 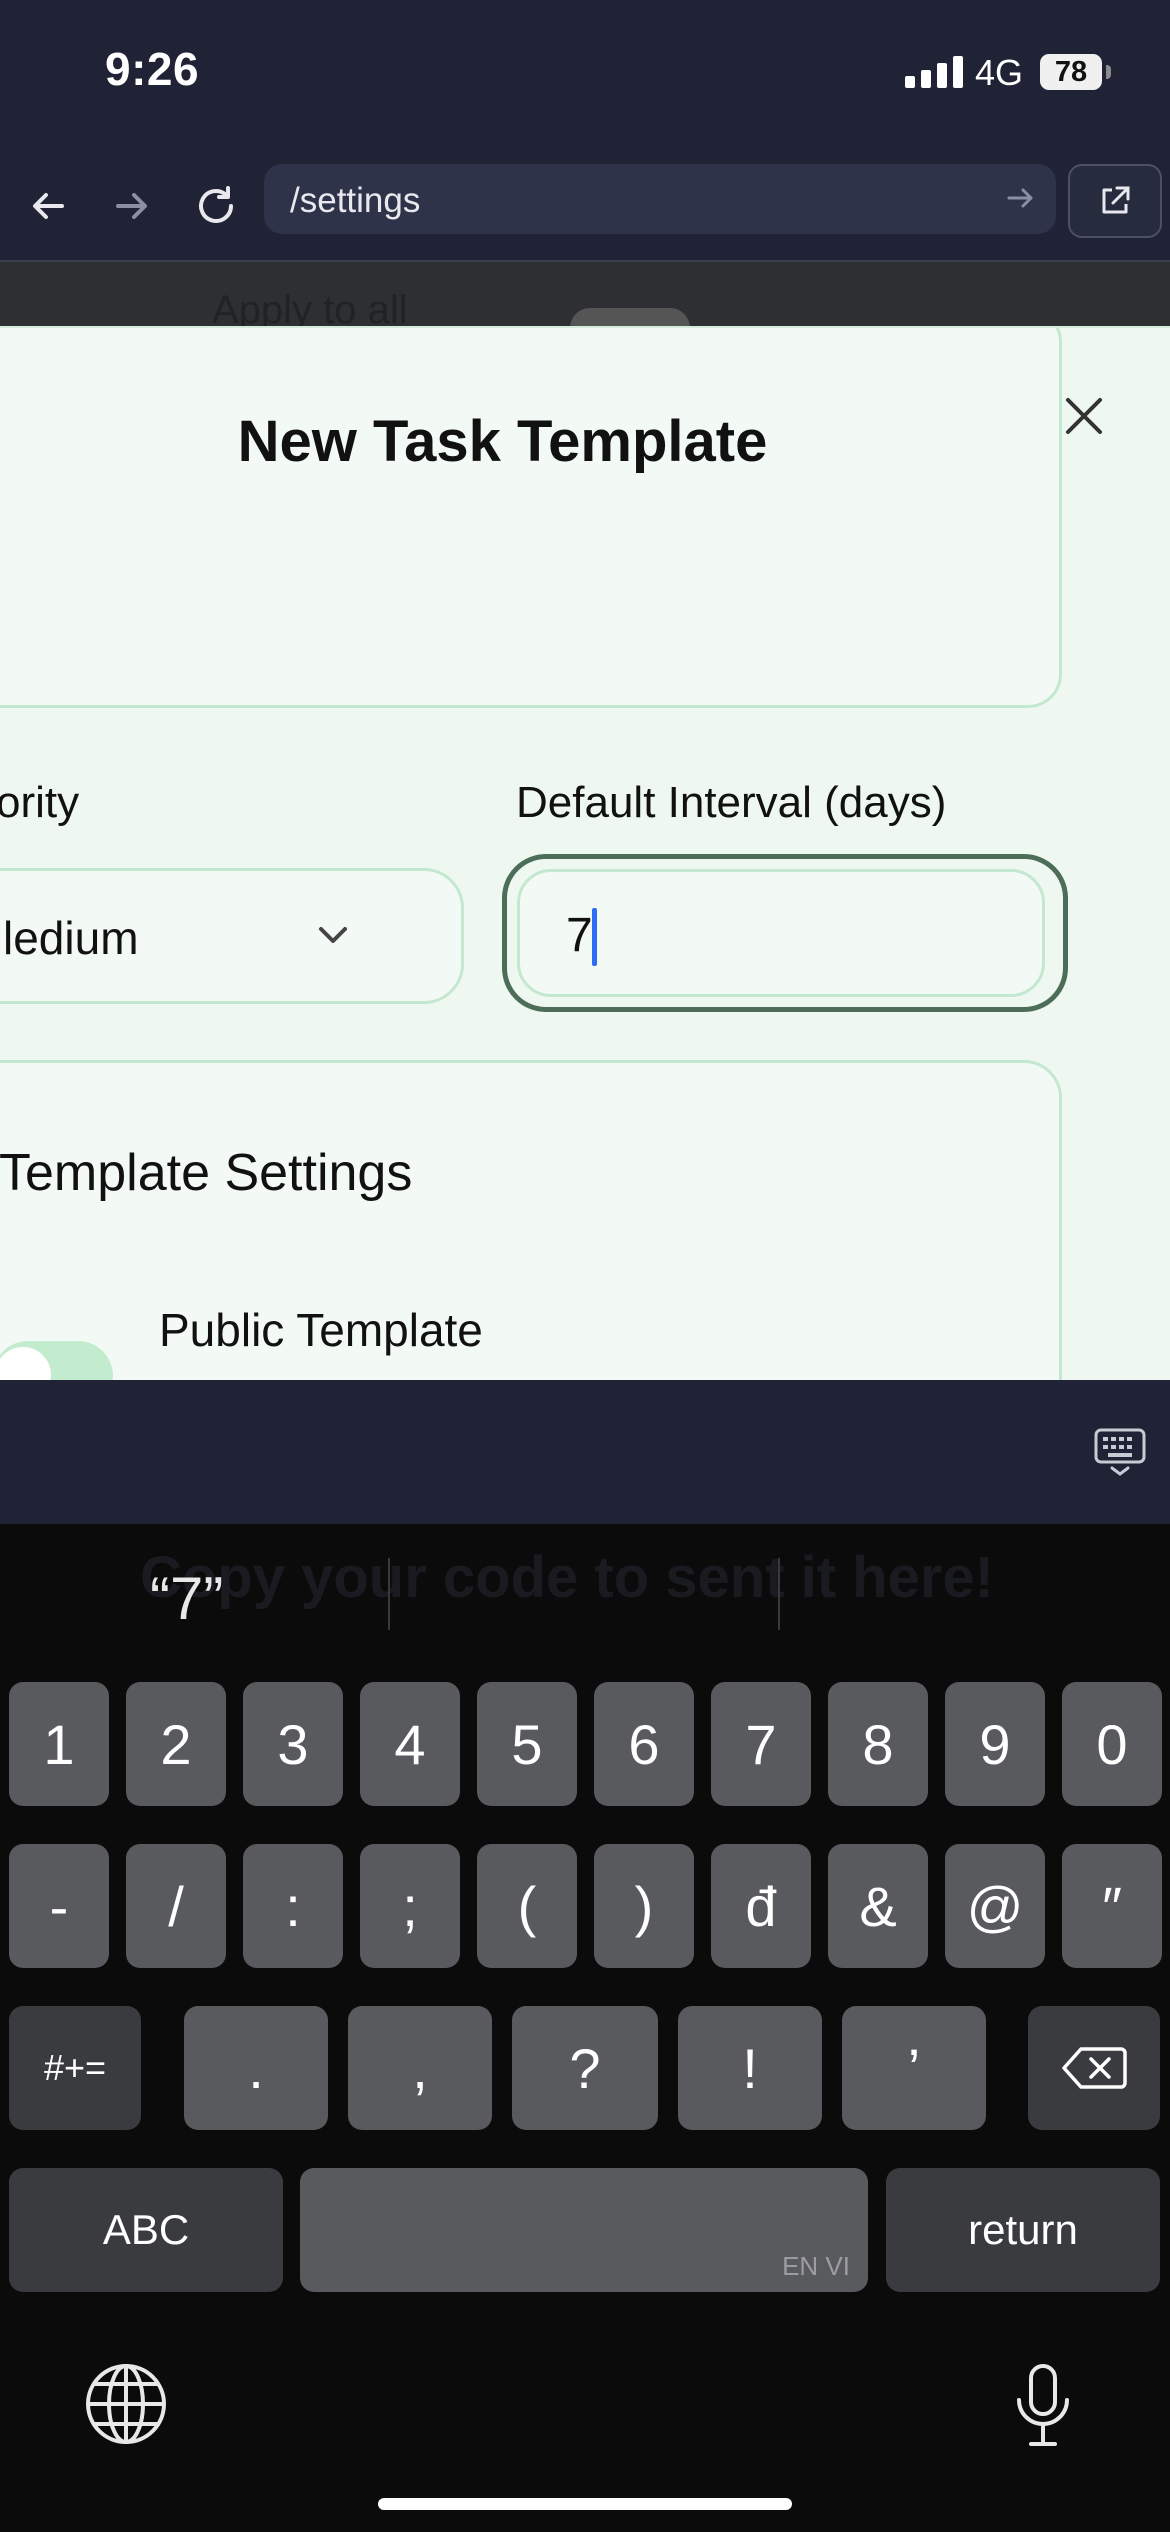 I want to click on key-semicolon: ;, so click(x=410, y=1906).